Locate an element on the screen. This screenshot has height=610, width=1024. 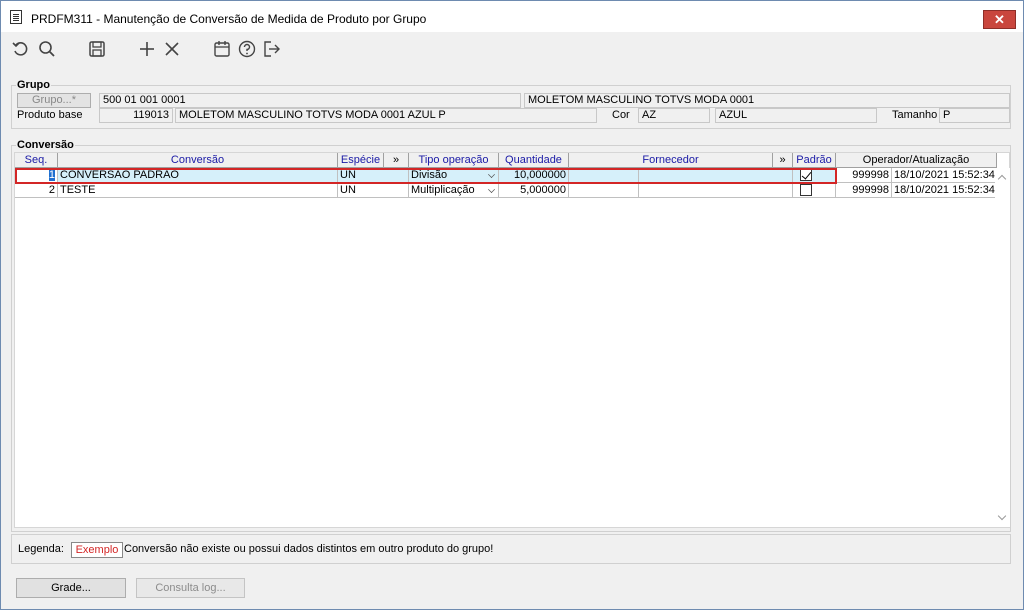
vertical-scrollbar is located at coordinates (1002, 347).